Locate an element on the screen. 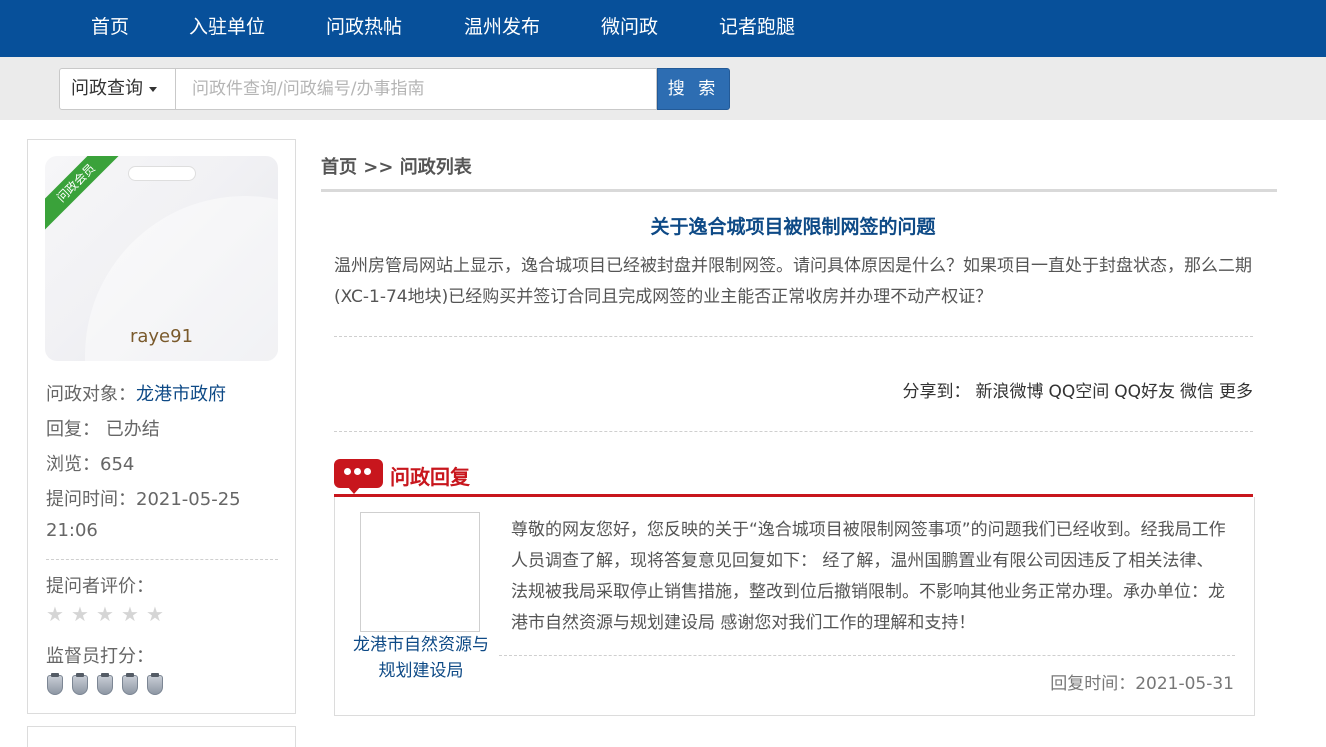 Image resolution: width=1326 pixels, height=747 pixels. share-qzone-link: QQ空间 is located at coordinates (1078, 392).